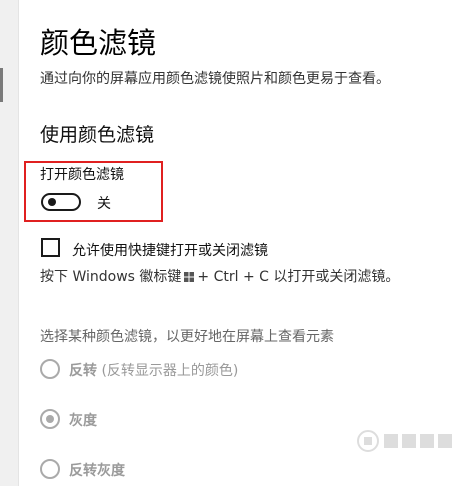  I want to click on watermark-logo-icon, so click(404, 441).